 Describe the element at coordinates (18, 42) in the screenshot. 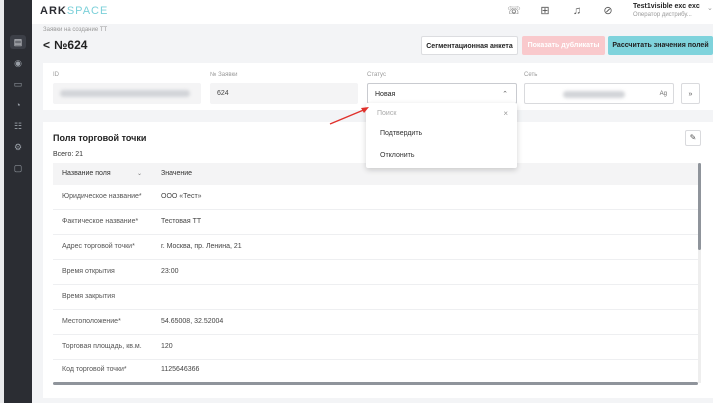

I see `dashboard-icon: ▤` at that location.